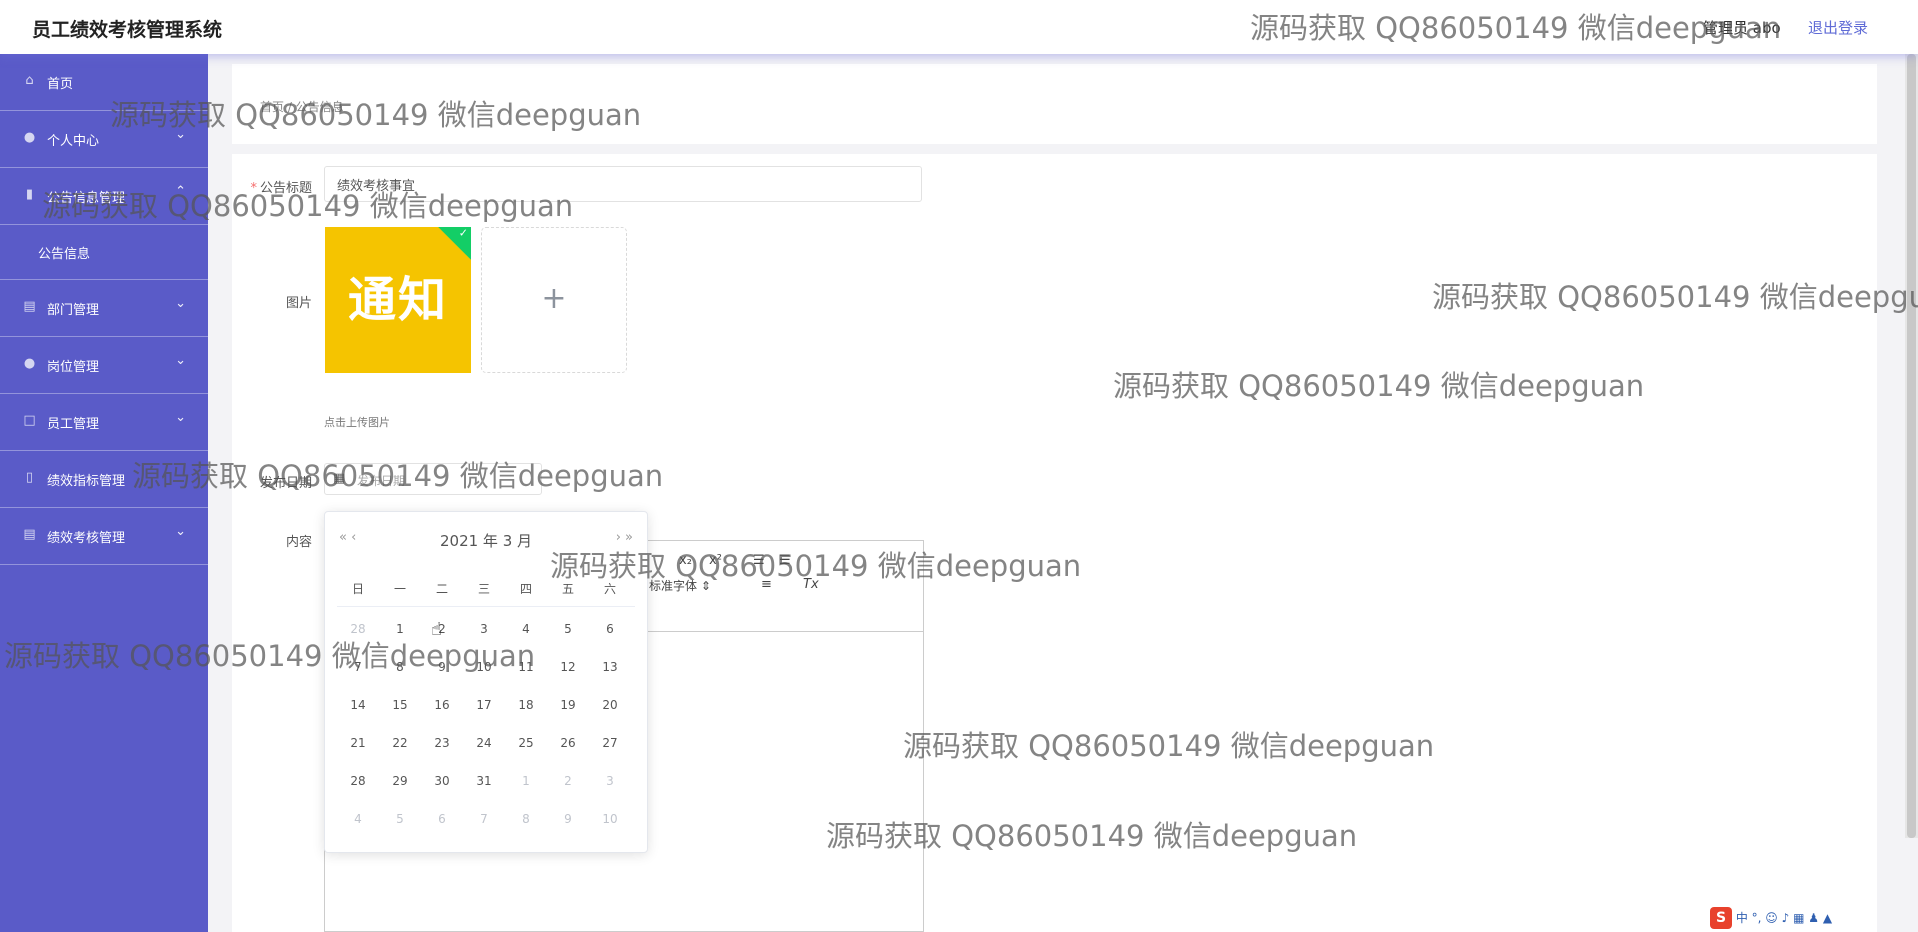 The image size is (1918, 932). What do you see at coordinates (86, 481) in the screenshot?
I see `sidebar-item-label: 绩效指标管理` at bounding box center [86, 481].